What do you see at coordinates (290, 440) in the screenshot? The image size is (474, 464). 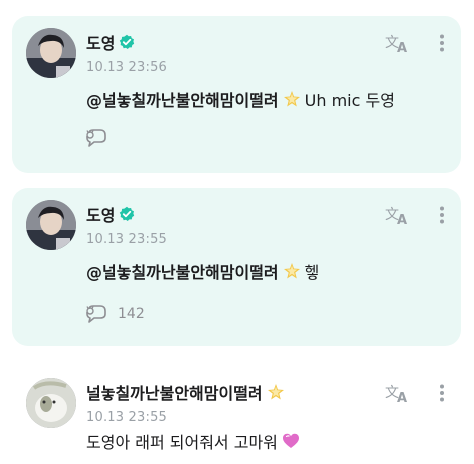 I see `heart-icon` at bounding box center [290, 440].